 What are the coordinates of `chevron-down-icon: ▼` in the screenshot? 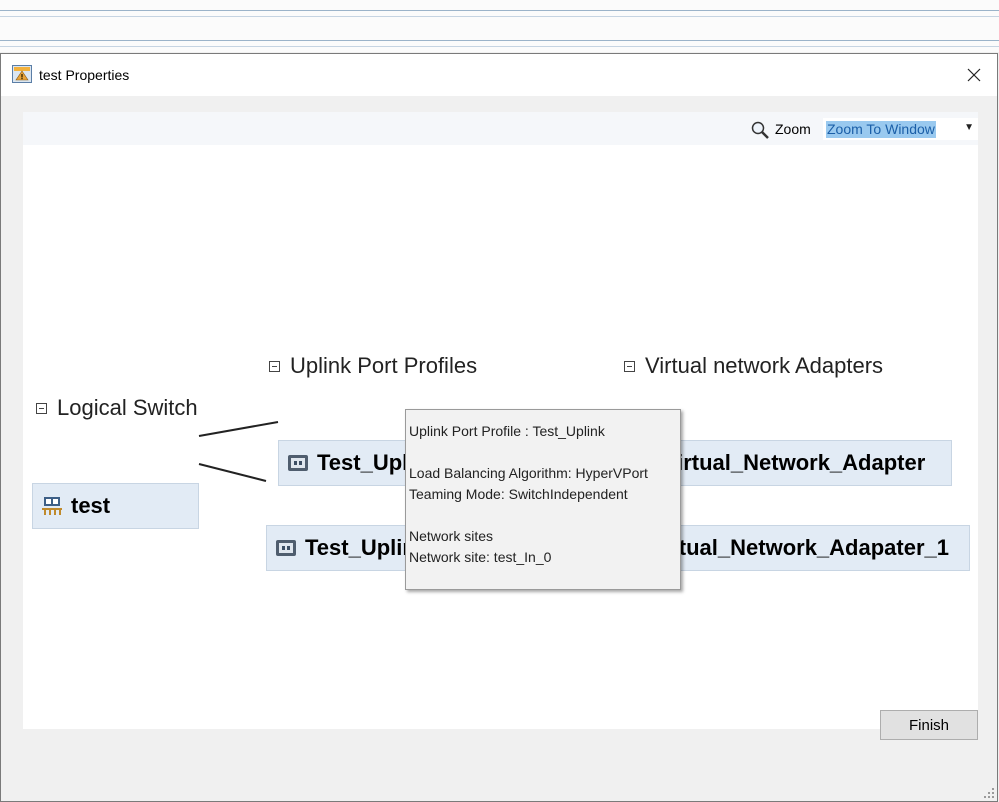 It's located at (969, 127).